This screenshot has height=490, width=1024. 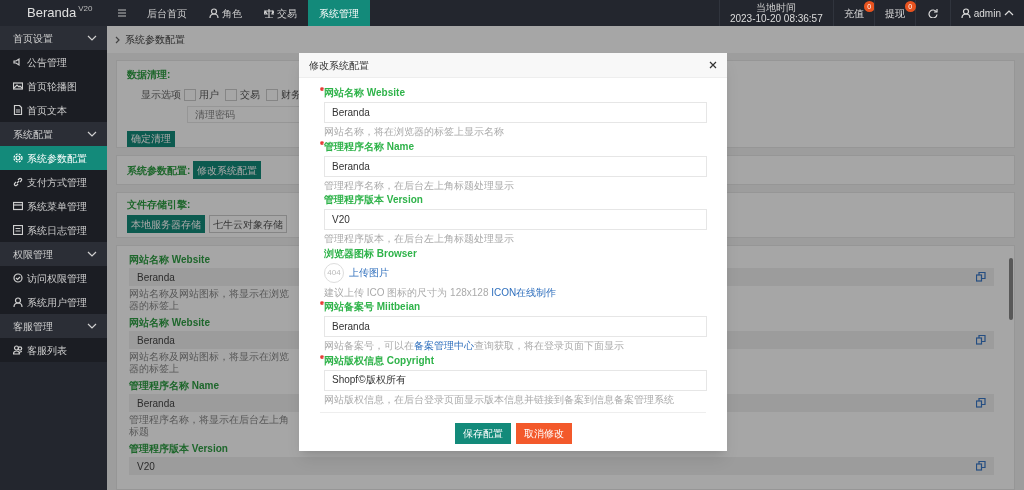 I want to click on checkbox-label: 交易, so click(x=250, y=94).